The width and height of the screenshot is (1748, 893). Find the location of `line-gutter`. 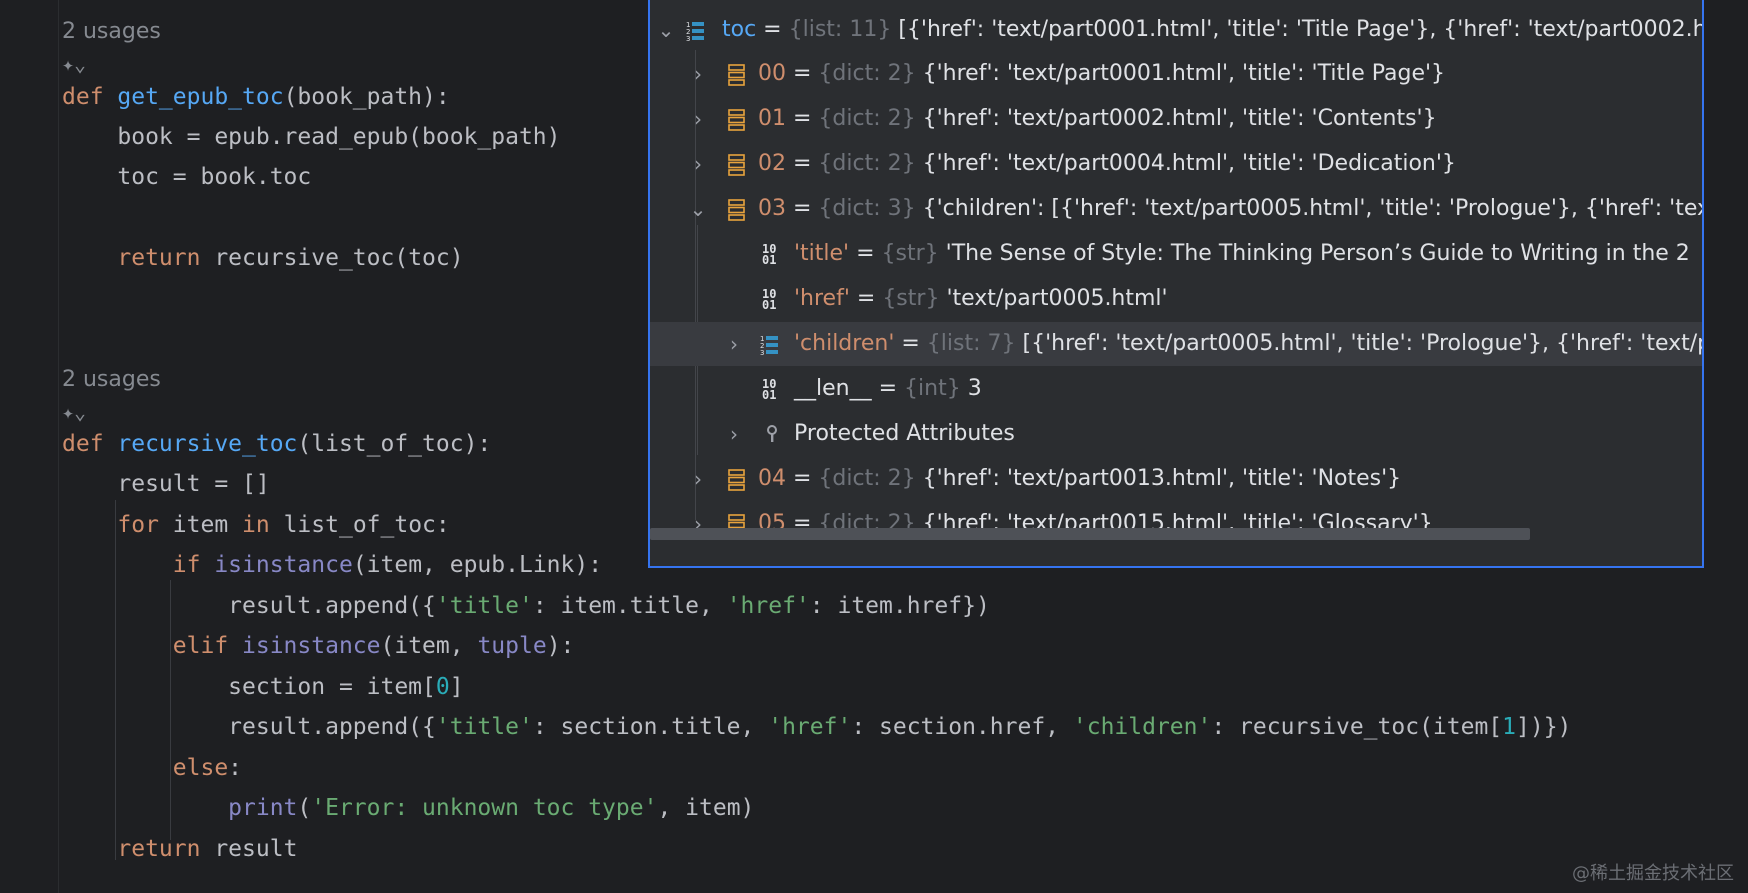

line-gutter is located at coordinates (29, 446).